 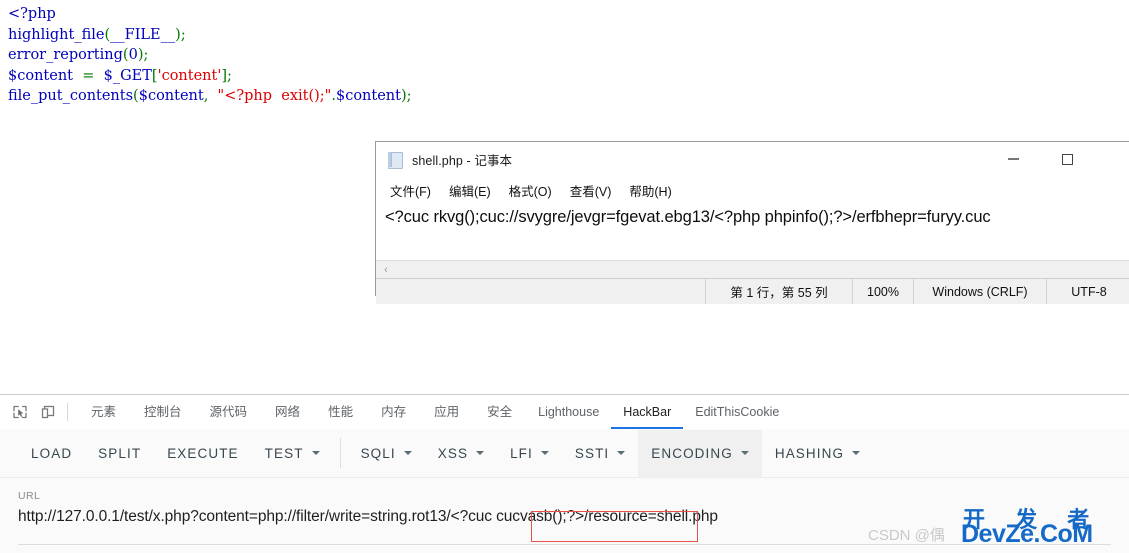 I want to click on hackbar-button-label: LOAD, so click(x=52, y=453).